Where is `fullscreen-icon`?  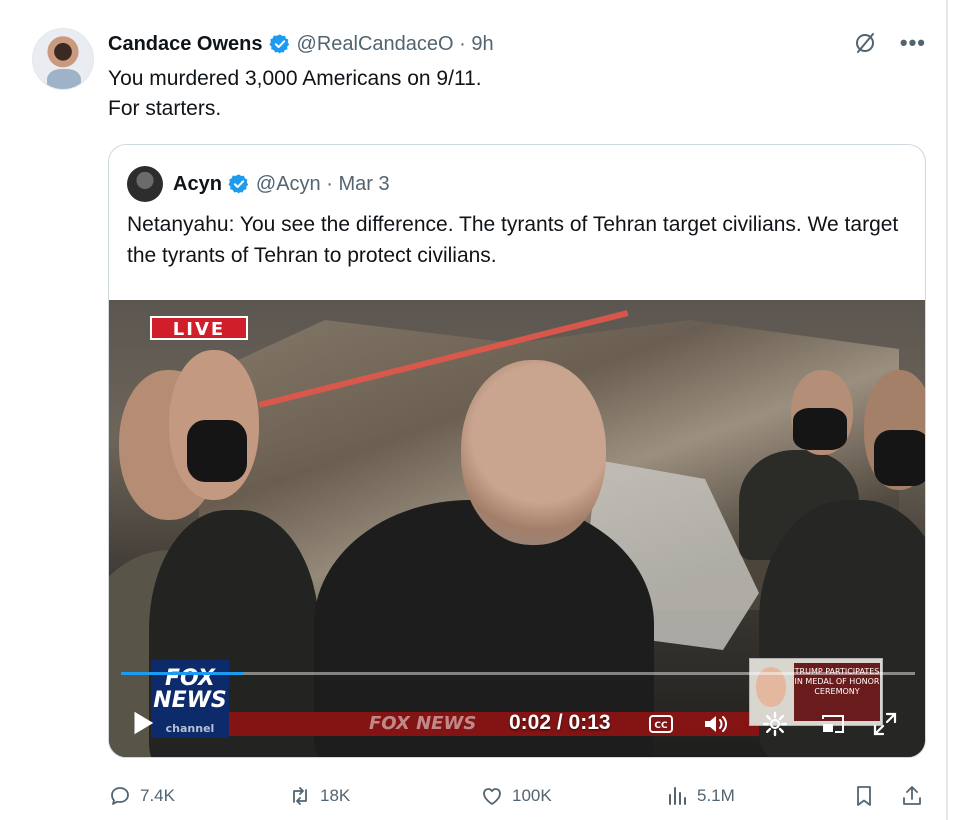 fullscreen-icon is located at coordinates (885, 724).